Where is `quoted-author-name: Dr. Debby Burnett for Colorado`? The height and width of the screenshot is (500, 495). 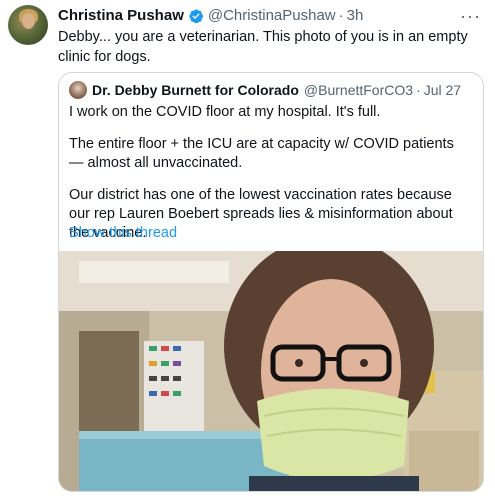
quoted-author-name: Dr. Debby Burnett for Colorado is located at coordinates (195, 90).